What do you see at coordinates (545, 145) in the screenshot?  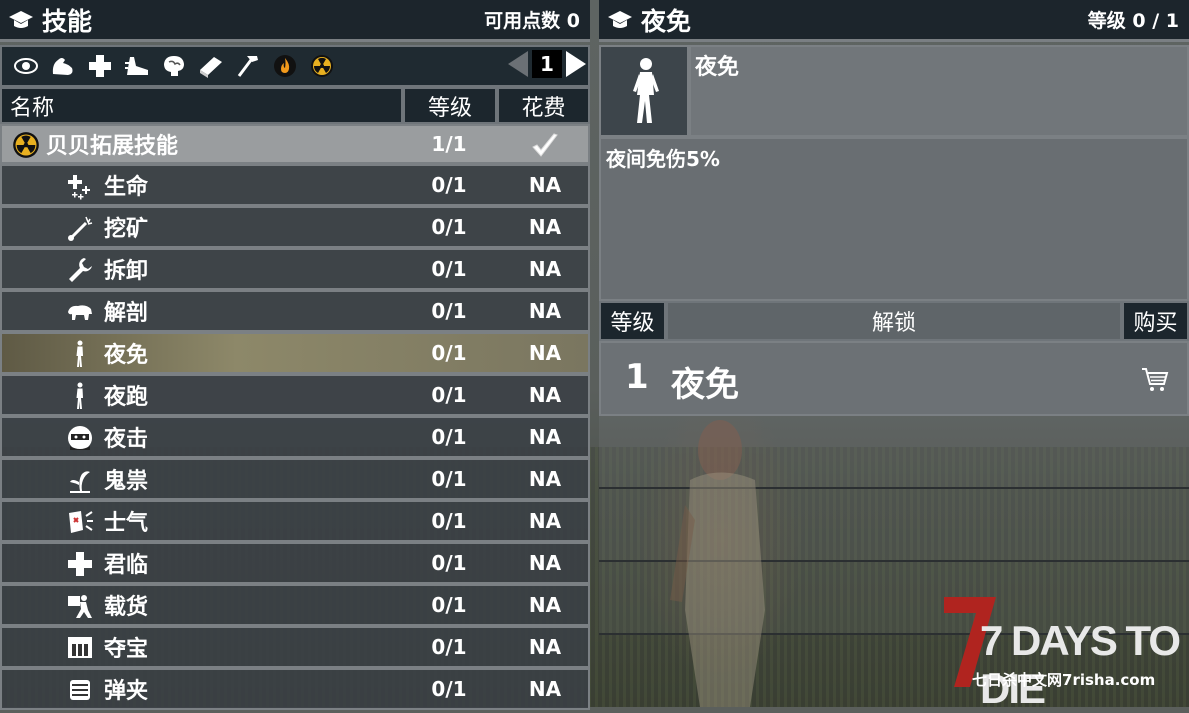 I see `check-icon` at bounding box center [545, 145].